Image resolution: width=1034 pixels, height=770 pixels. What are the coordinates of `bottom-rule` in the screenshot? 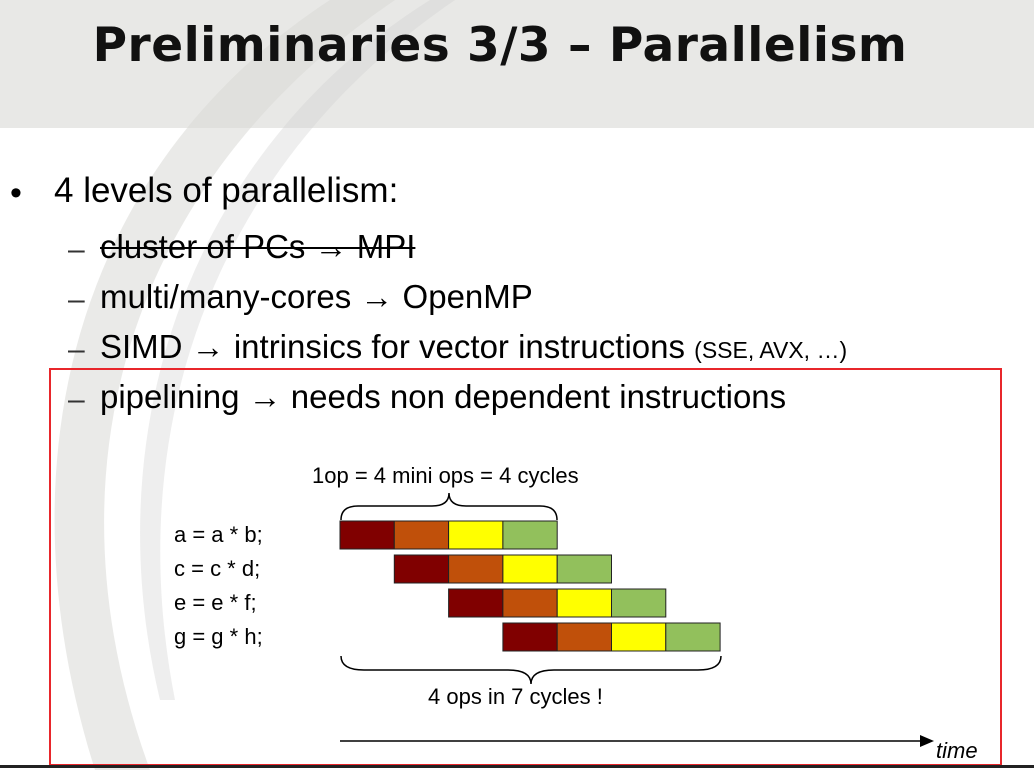 It's located at (517, 766).